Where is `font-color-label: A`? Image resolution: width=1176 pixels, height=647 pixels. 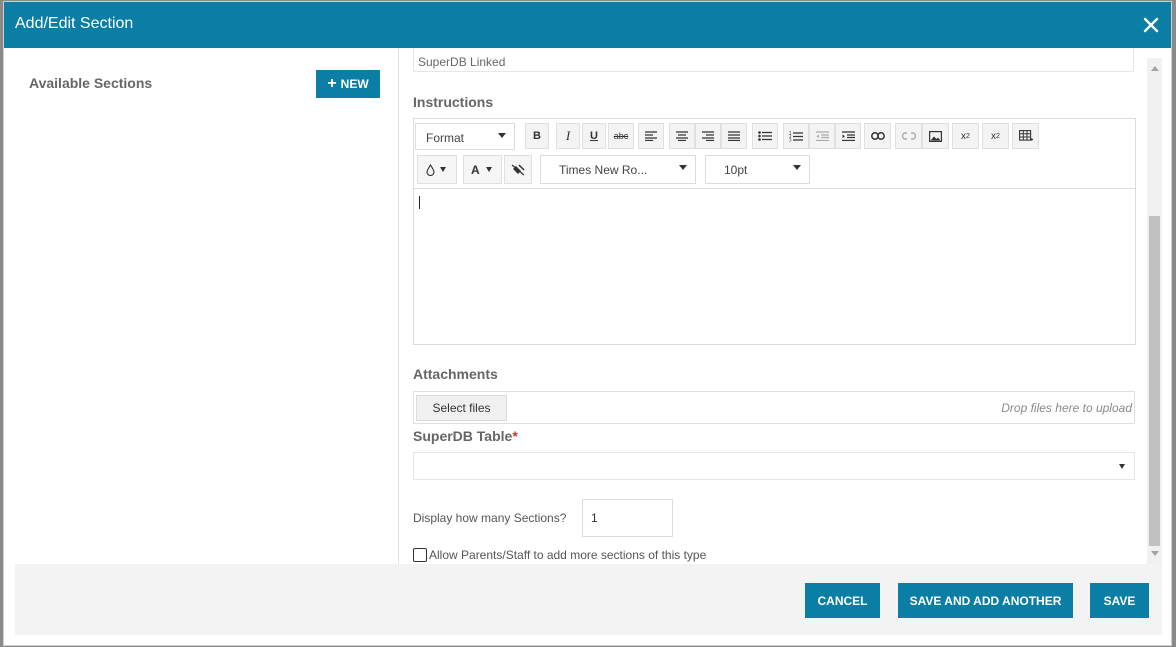
font-color-label: A is located at coordinates (475, 169).